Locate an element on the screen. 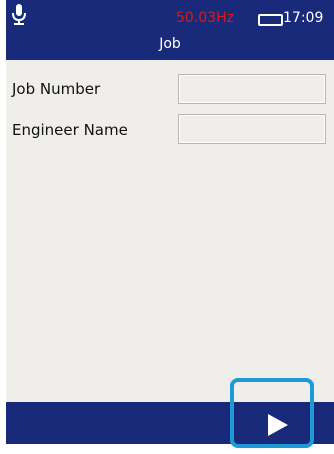 This screenshot has width=334, height=454. engineer-name-label: Engineer Name is located at coordinates (70, 130).